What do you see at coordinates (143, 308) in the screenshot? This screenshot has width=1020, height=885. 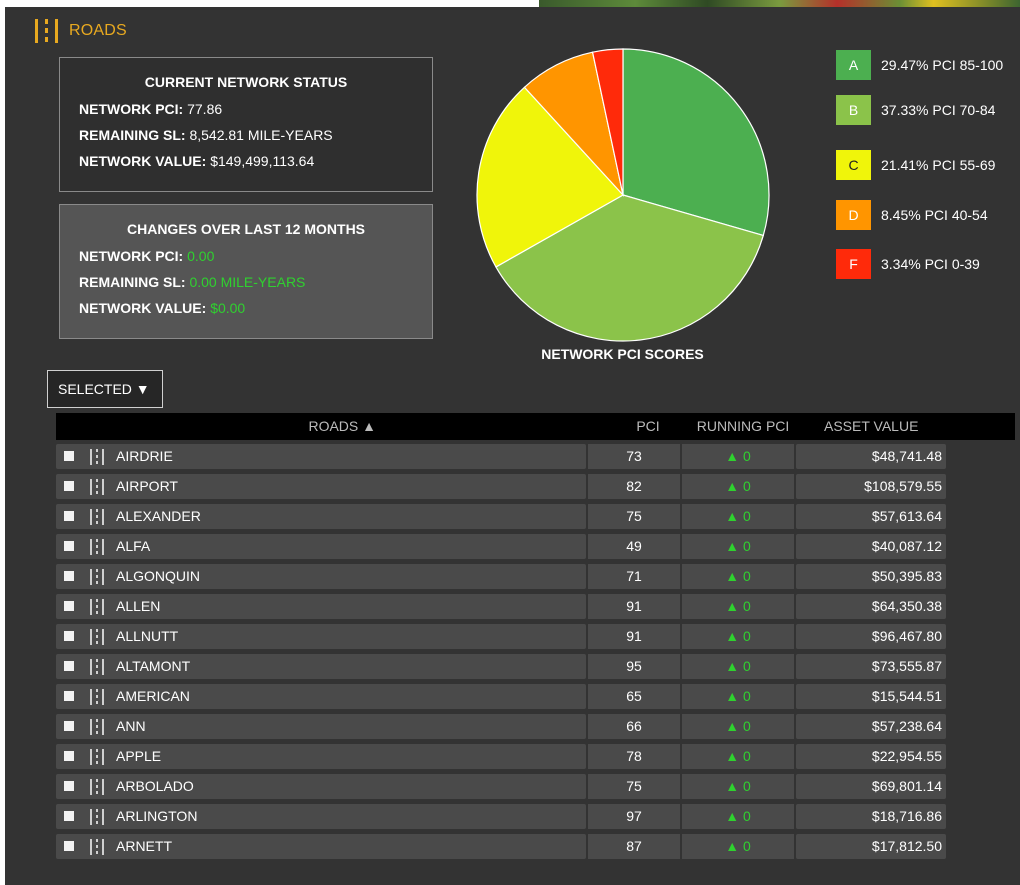 I see `change-value-label: NETWORK VALUE:` at bounding box center [143, 308].